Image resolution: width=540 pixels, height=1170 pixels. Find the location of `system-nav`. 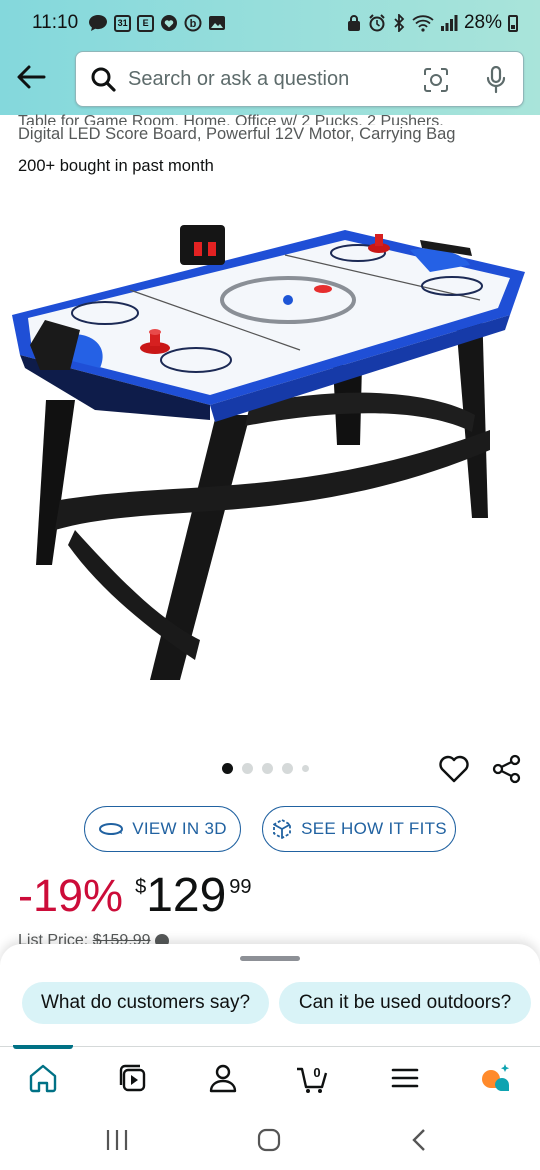

system-nav is located at coordinates (270, 1139).